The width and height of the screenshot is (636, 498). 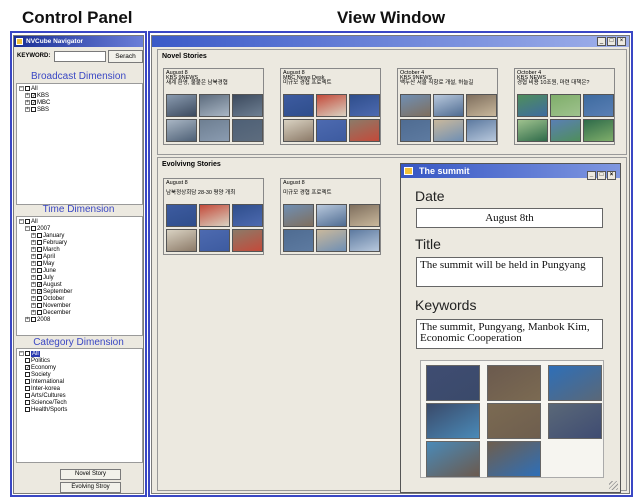 I want to click on tree-item: + September, so click(x=51, y=292).